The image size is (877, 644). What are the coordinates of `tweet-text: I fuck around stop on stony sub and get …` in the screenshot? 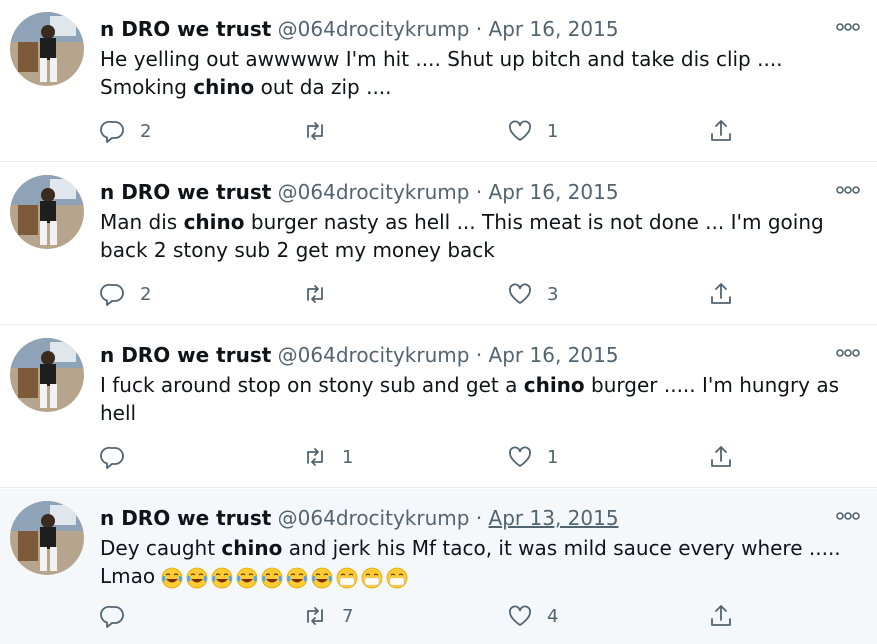 It's located at (470, 399).